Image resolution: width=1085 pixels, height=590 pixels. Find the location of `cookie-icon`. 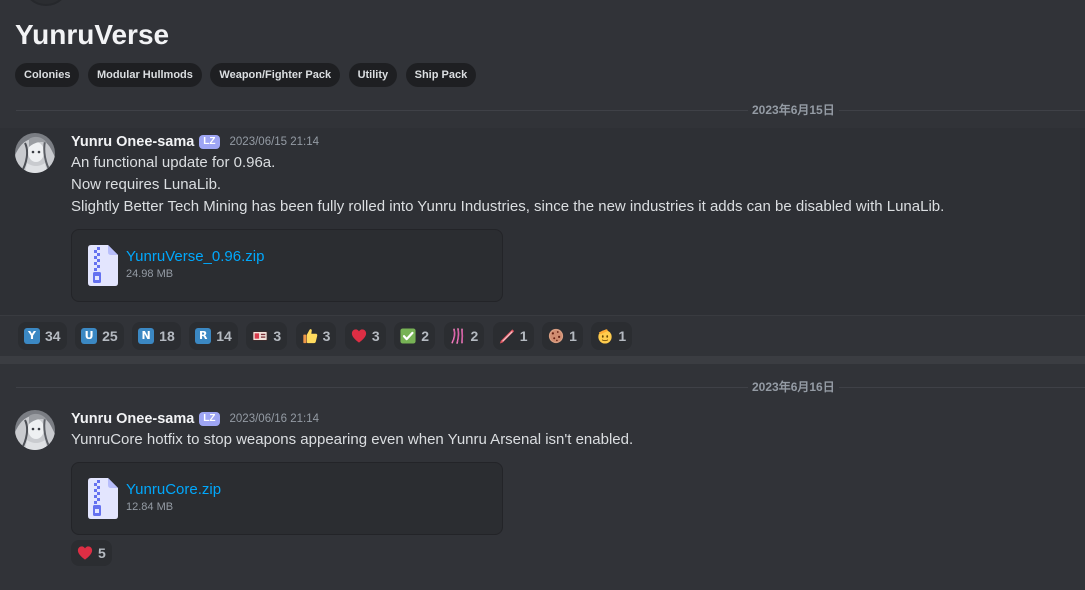

cookie-icon is located at coordinates (556, 336).